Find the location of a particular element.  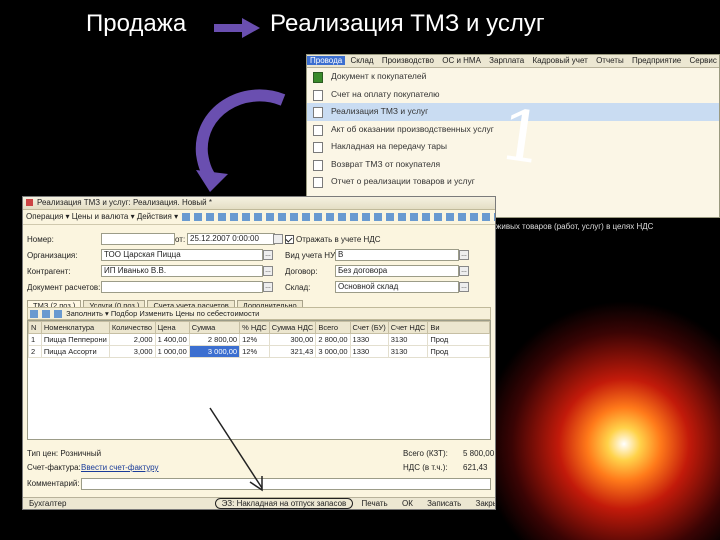

copy-row-icon is located at coordinates (46, 314).